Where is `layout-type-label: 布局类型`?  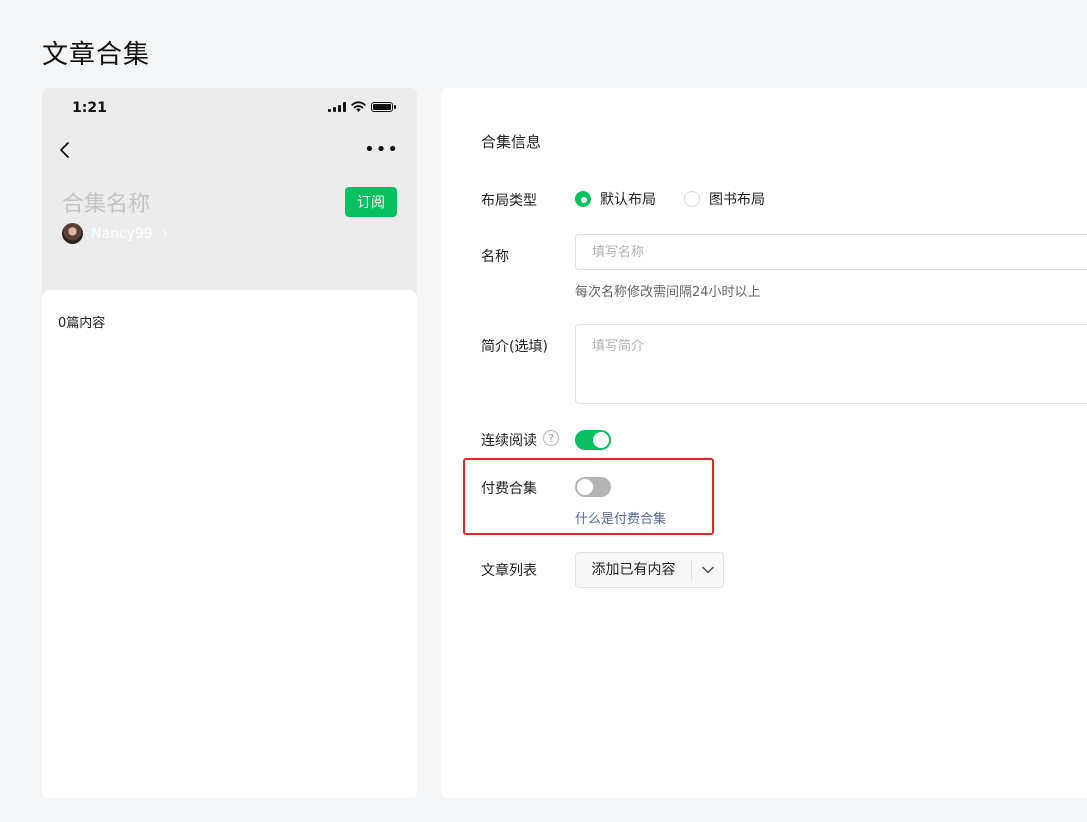
layout-type-label: 布局类型 is located at coordinates (509, 201).